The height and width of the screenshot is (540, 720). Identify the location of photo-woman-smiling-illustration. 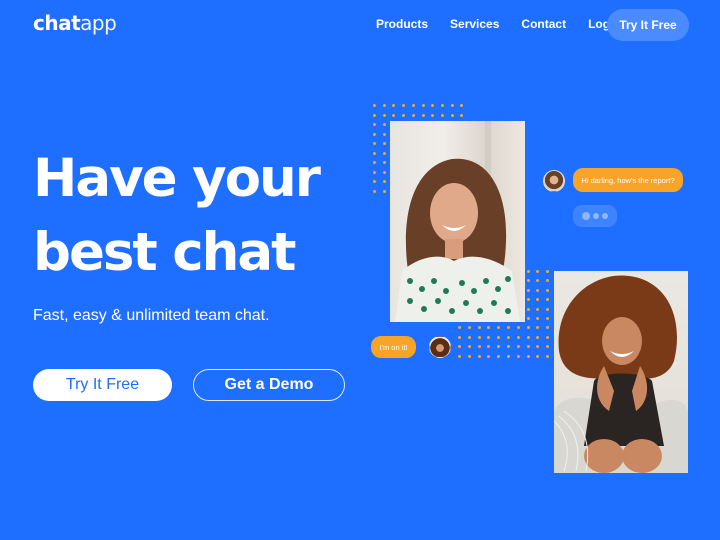
(457, 221).